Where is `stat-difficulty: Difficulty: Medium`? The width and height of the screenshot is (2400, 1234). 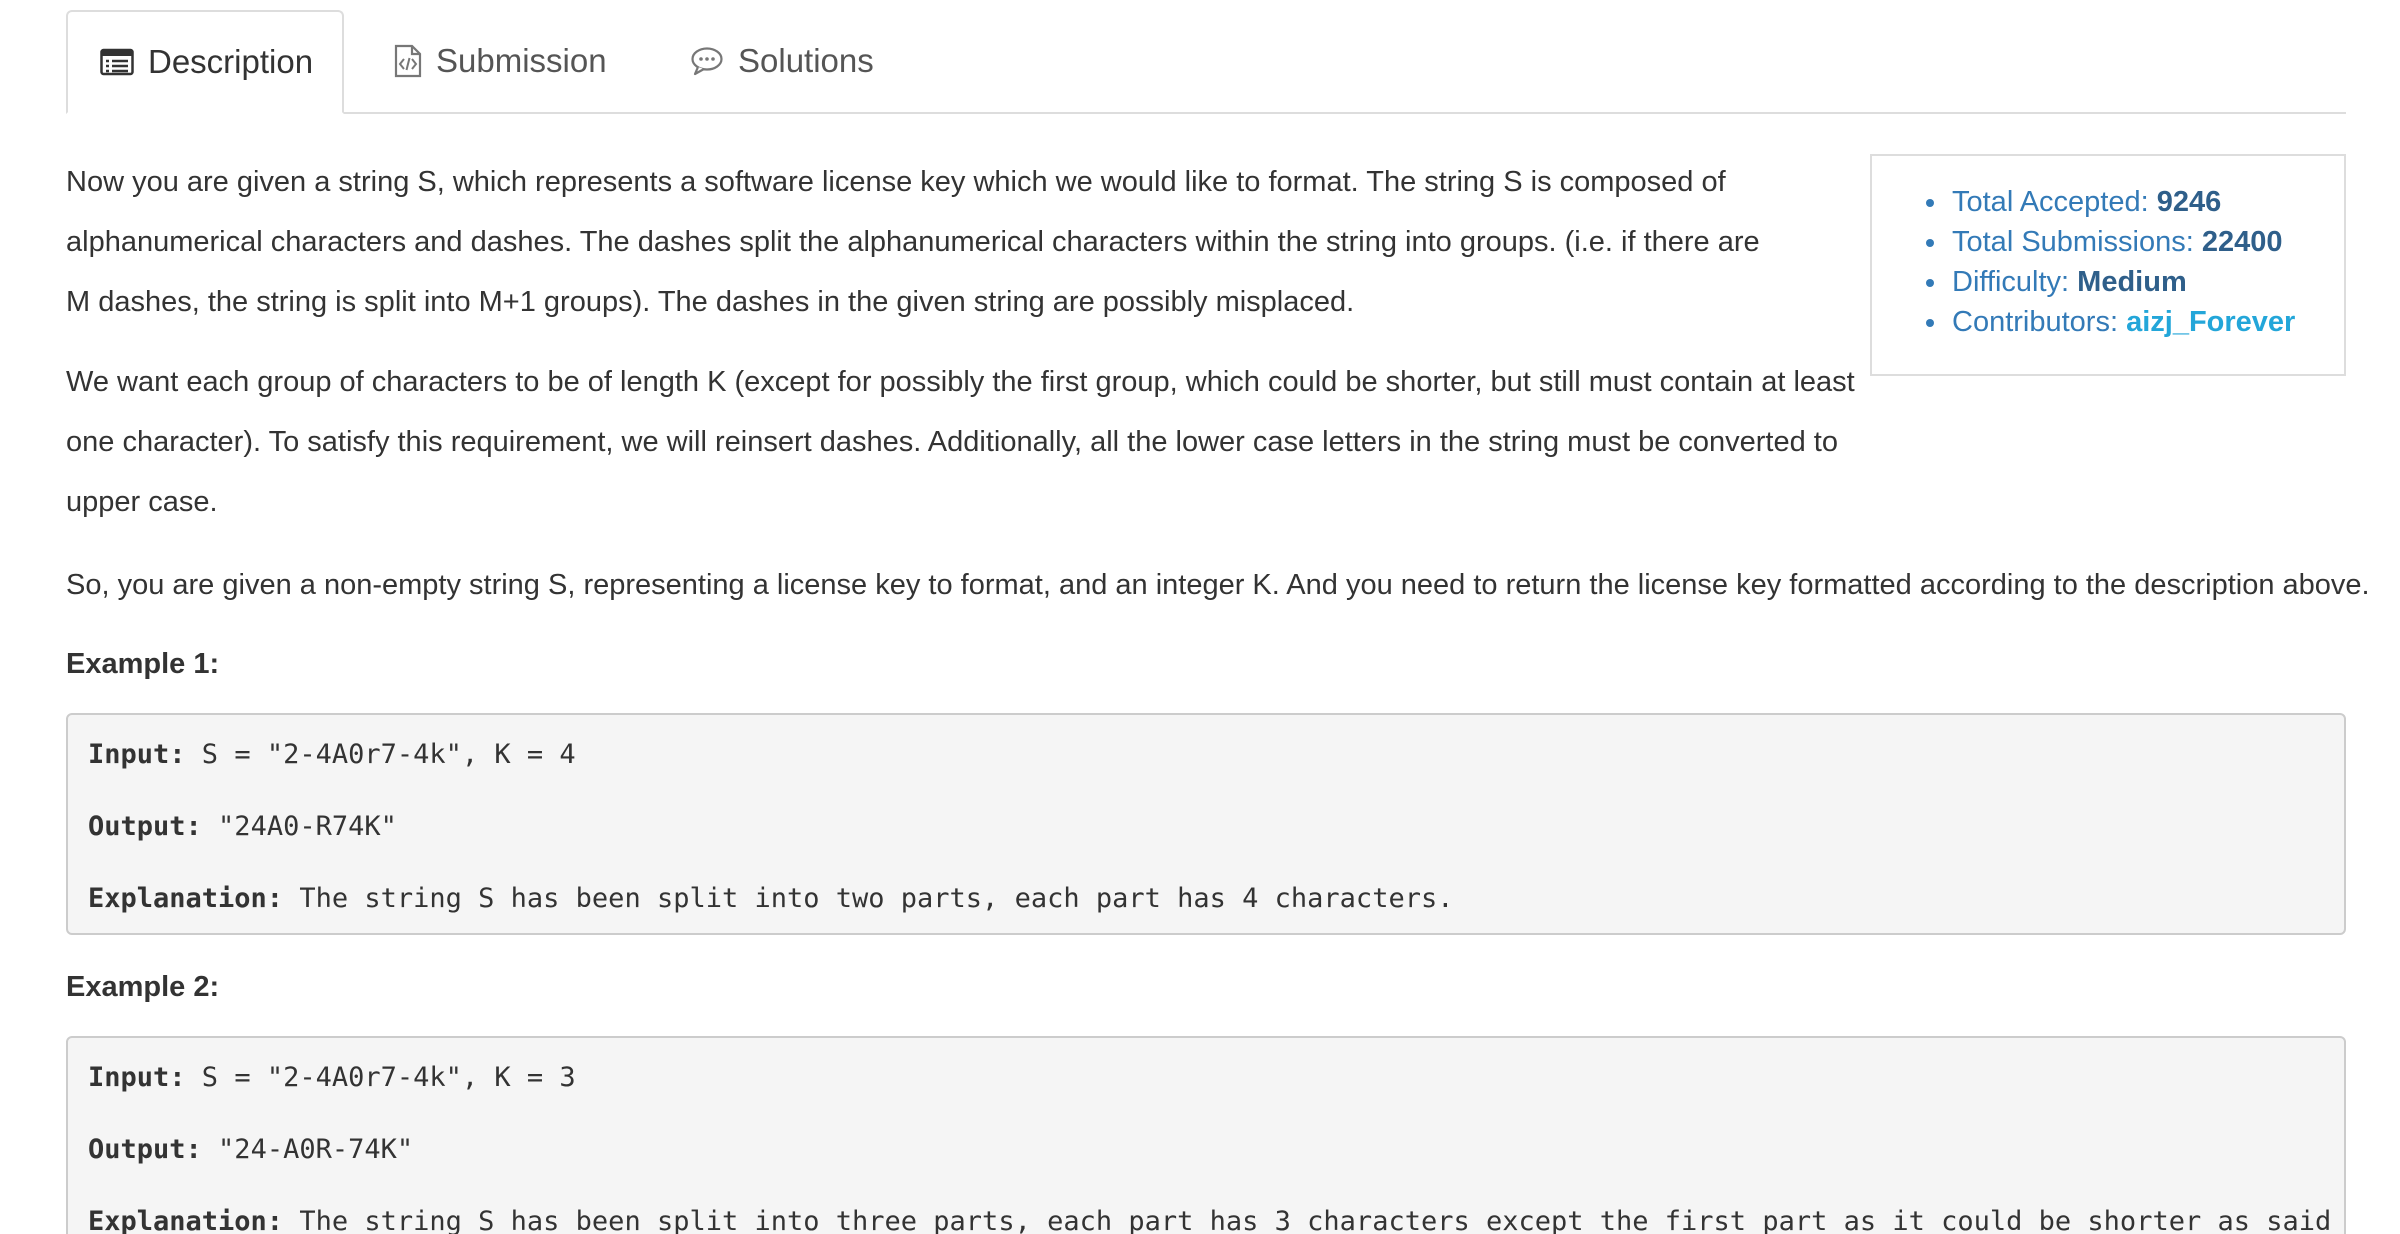
stat-difficulty: Difficulty: Medium is located at coordinates (2135, 282).